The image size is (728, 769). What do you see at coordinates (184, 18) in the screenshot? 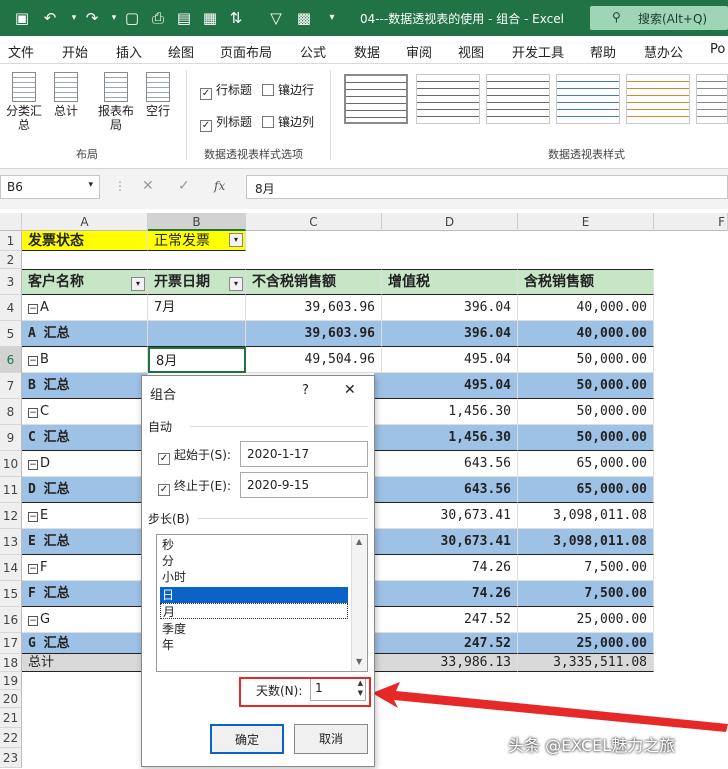
I see `open-file-icon: ▤` at bounding box center [184, 18].